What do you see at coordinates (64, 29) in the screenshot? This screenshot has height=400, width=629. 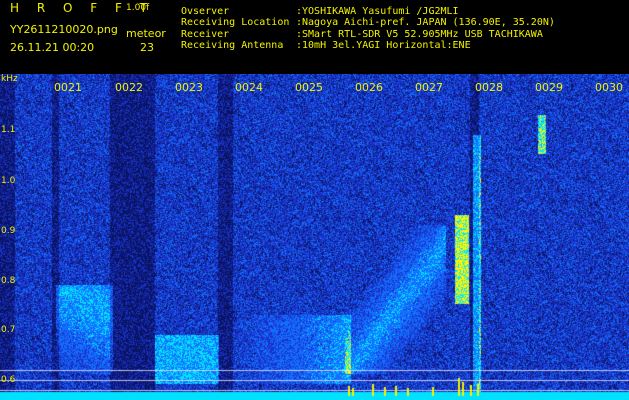 I see `file-name: YY2611210020.png` at bounding box center [64, 29].